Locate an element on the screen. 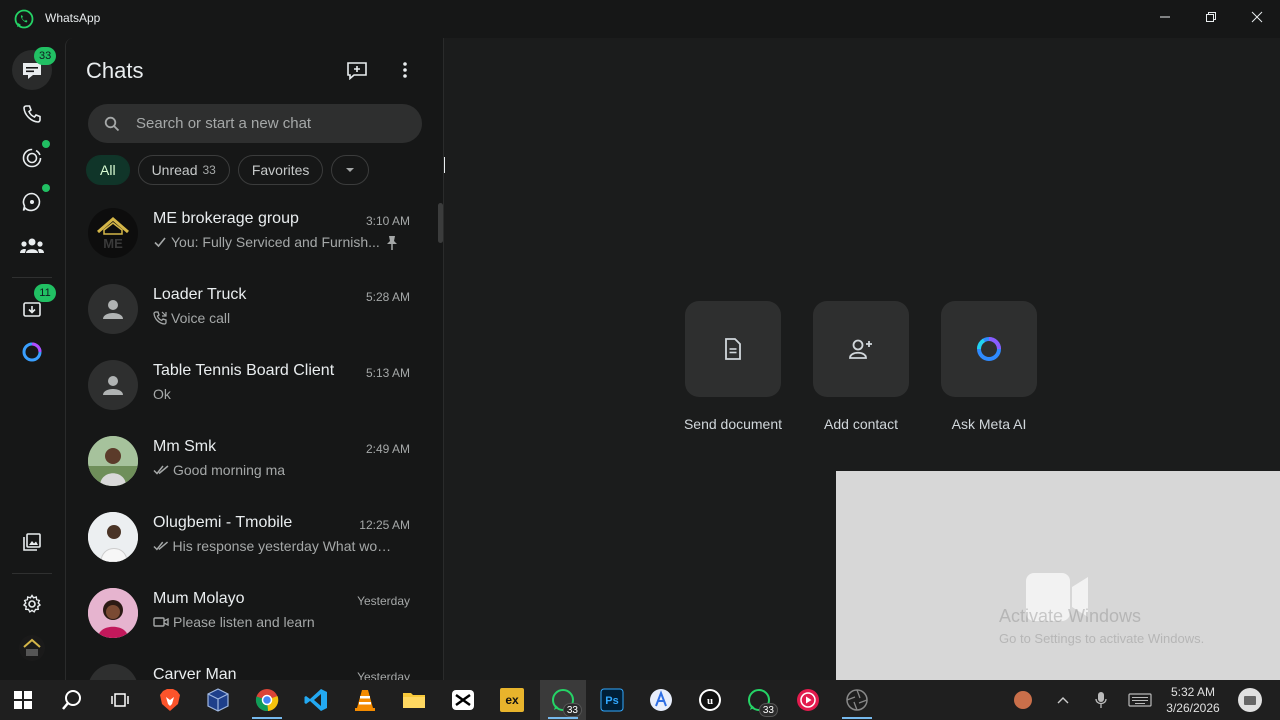  default-person-icon is located at coordinates (113, 385).